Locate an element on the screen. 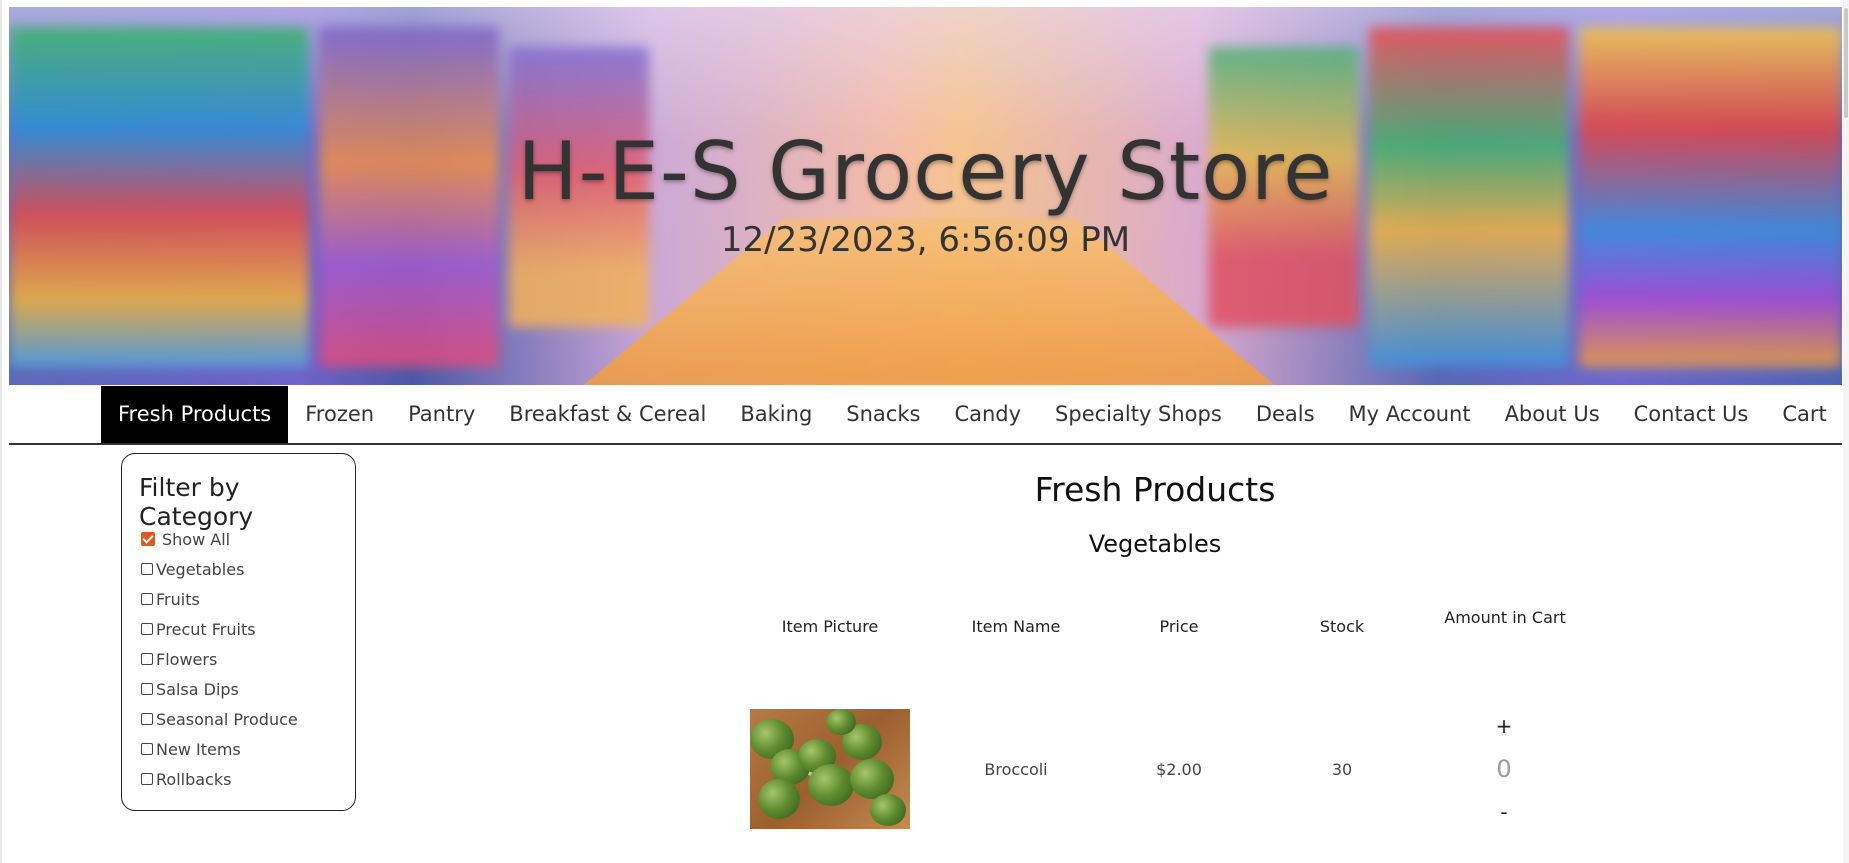  nav-item-deals: Deals is located at coordinates (1285, 414).